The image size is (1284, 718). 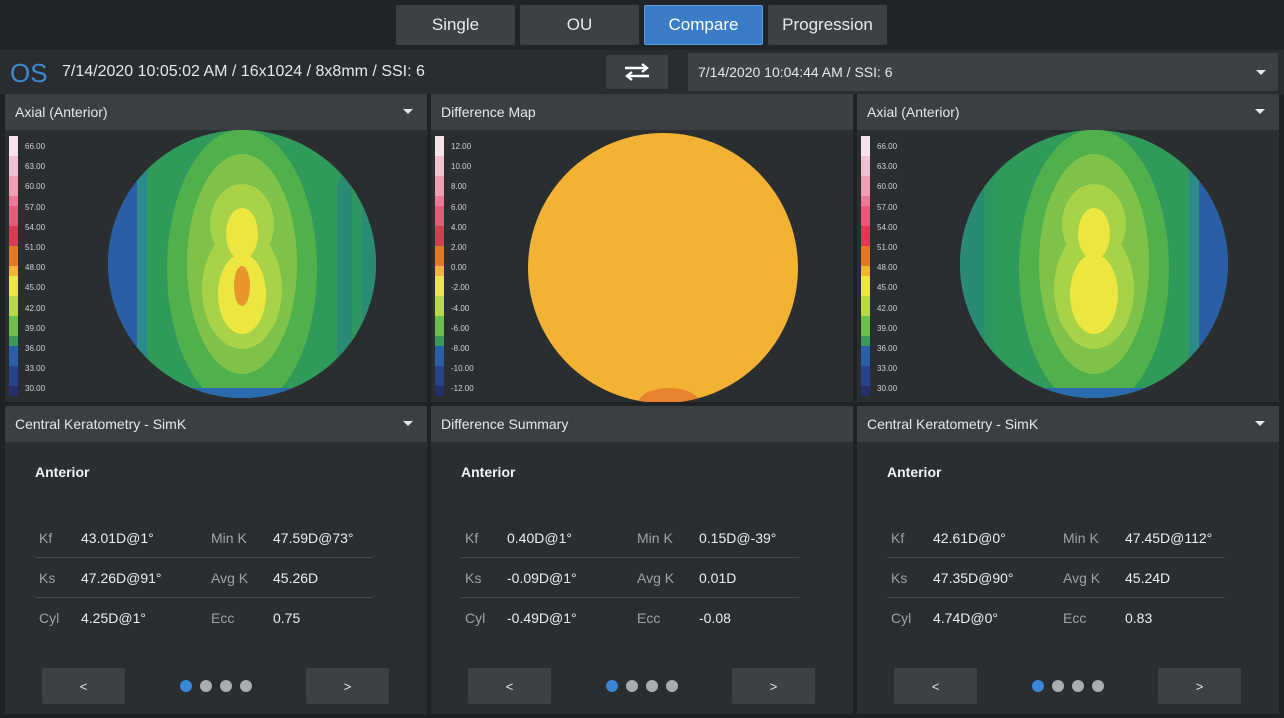 I want to click on keratometry-row: Kf 0.40D@1° Min K 0.15D@-39°, so click(x=630, y=538).